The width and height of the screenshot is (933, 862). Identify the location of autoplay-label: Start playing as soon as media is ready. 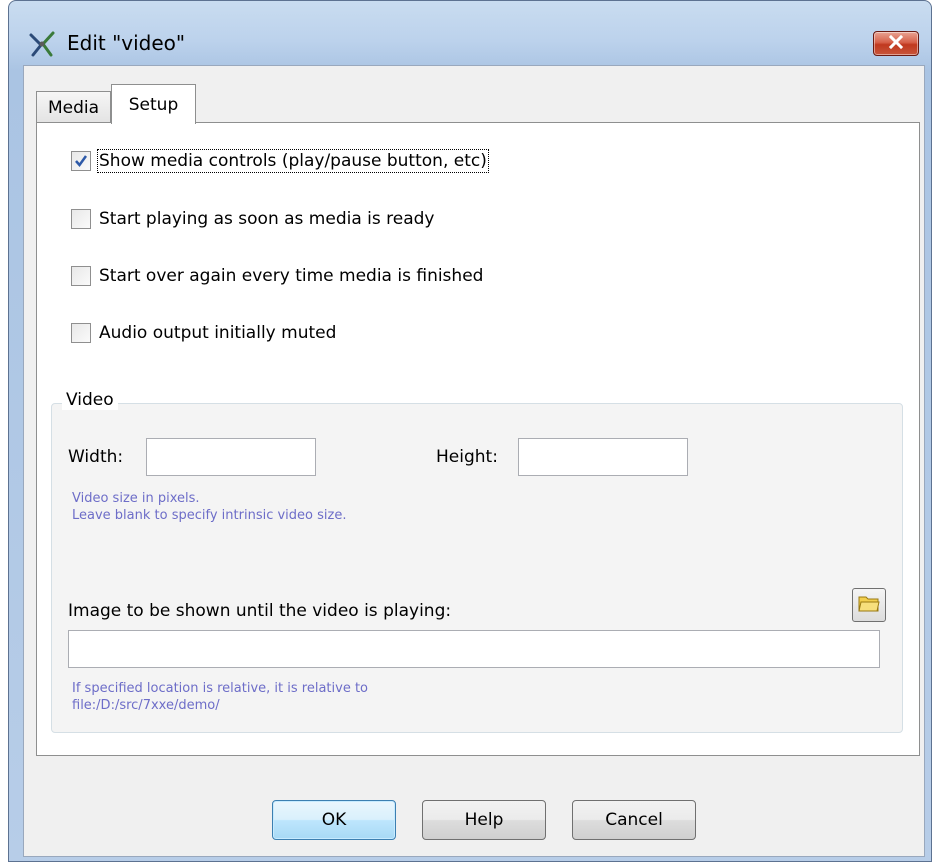
(267, 219).